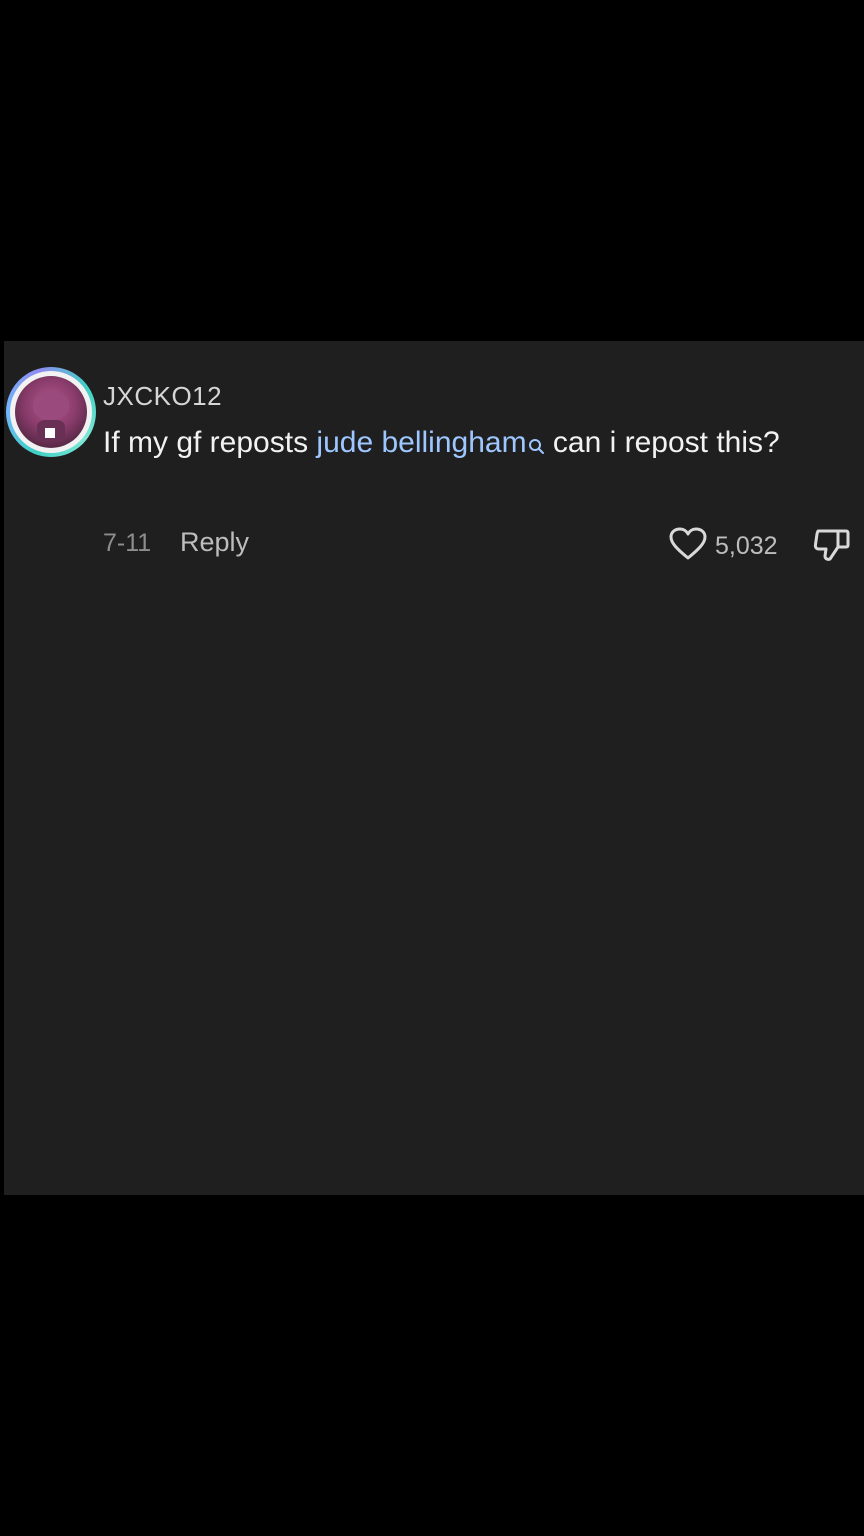  I want to click on avatar-ring, so click(51, 412).